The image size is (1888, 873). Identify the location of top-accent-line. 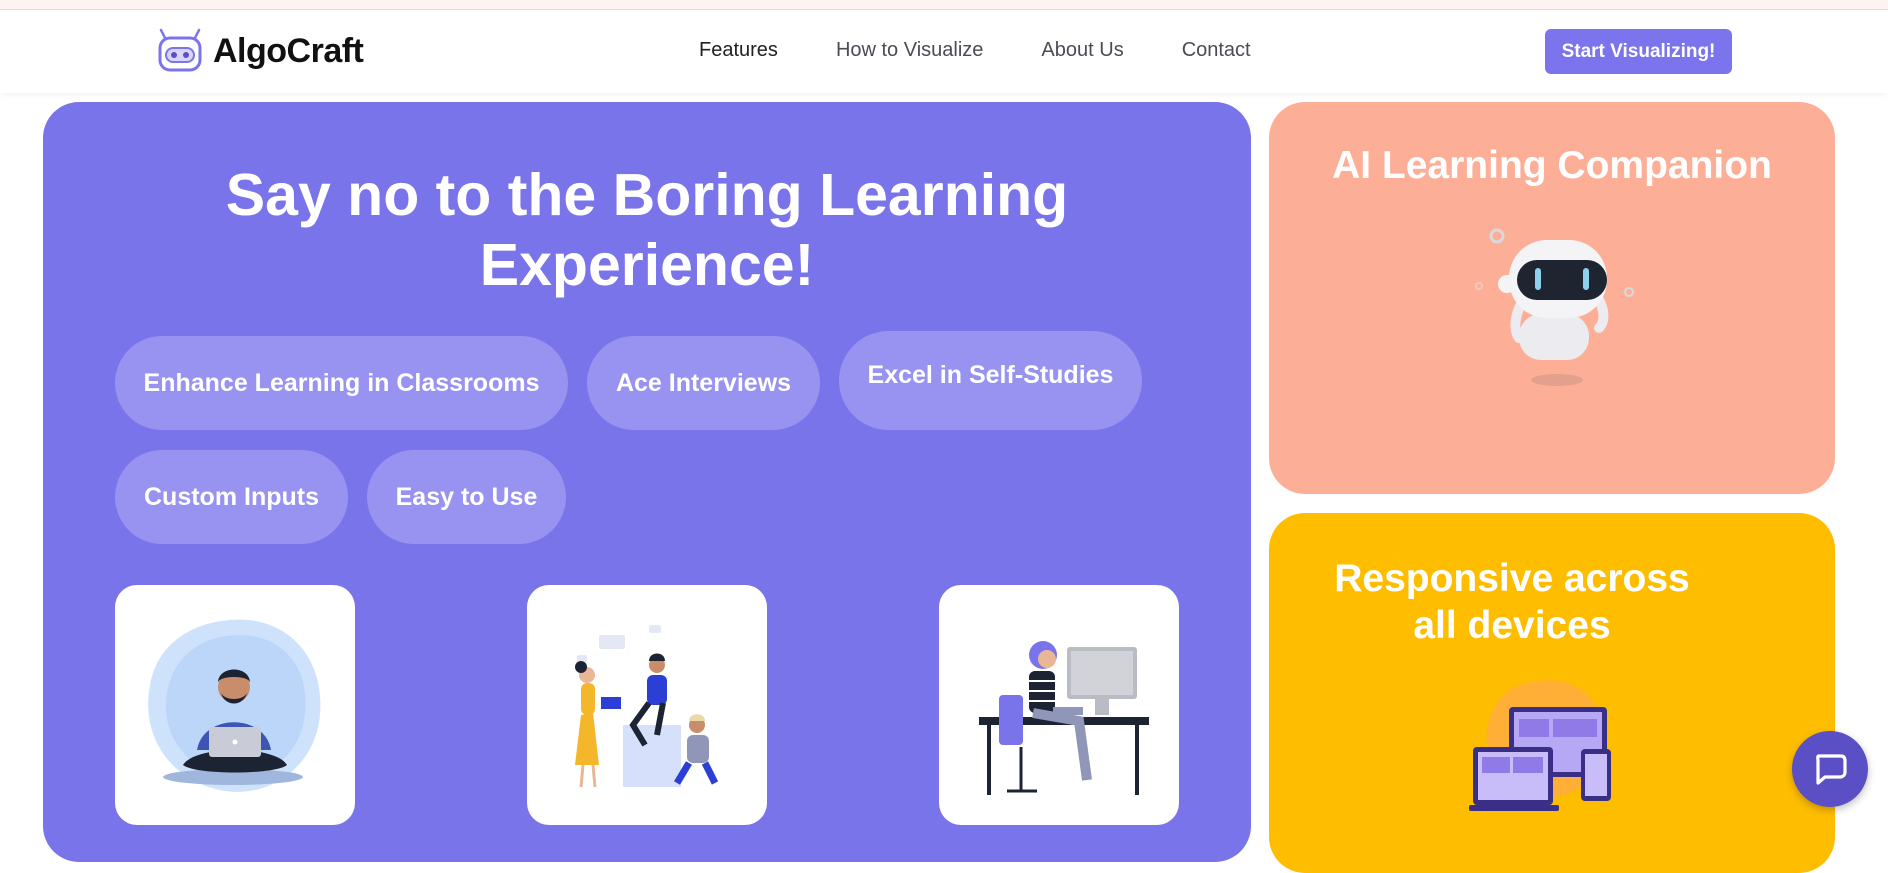
(944, 5).